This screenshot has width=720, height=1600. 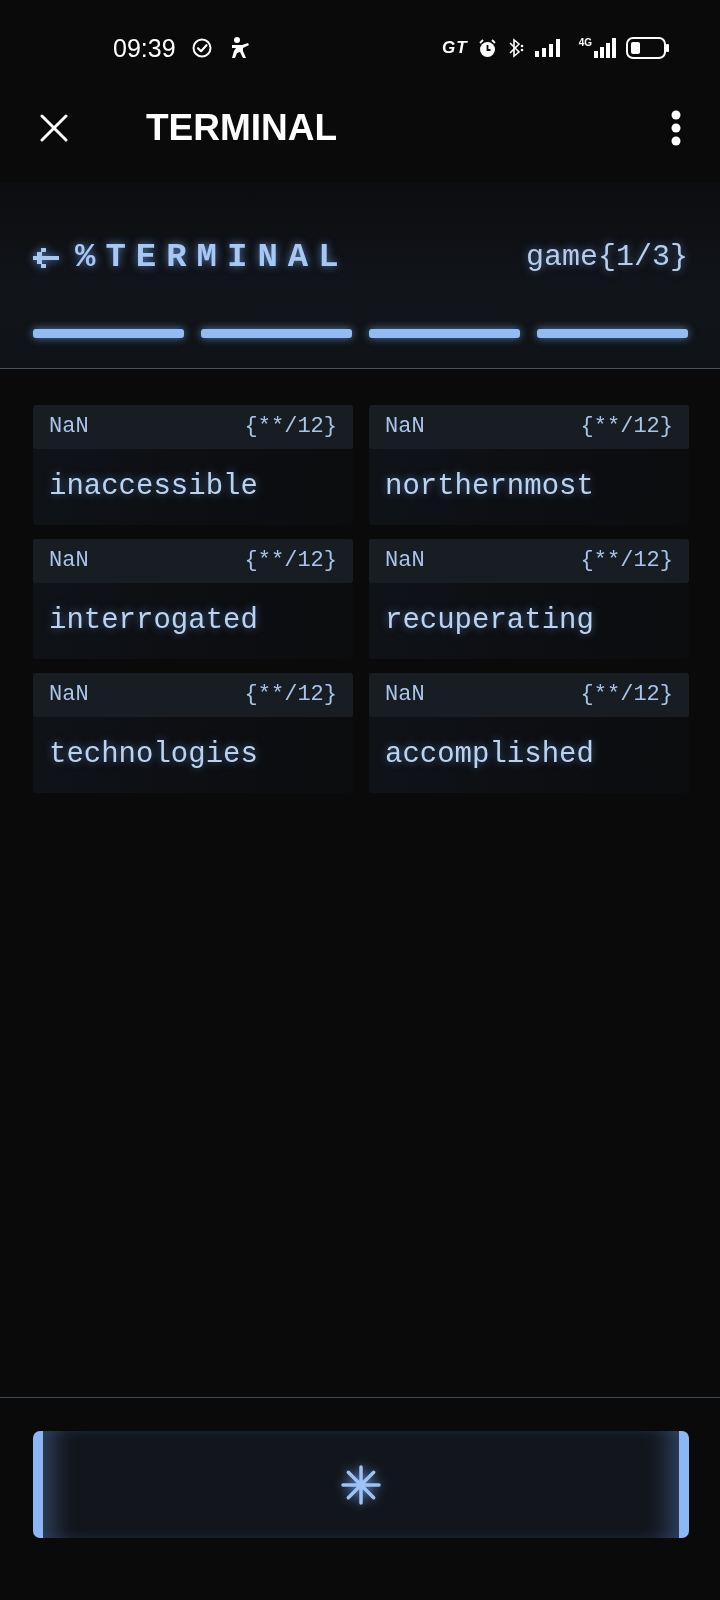 I want to click on check-circle-icon, so click(x=201, y=48).